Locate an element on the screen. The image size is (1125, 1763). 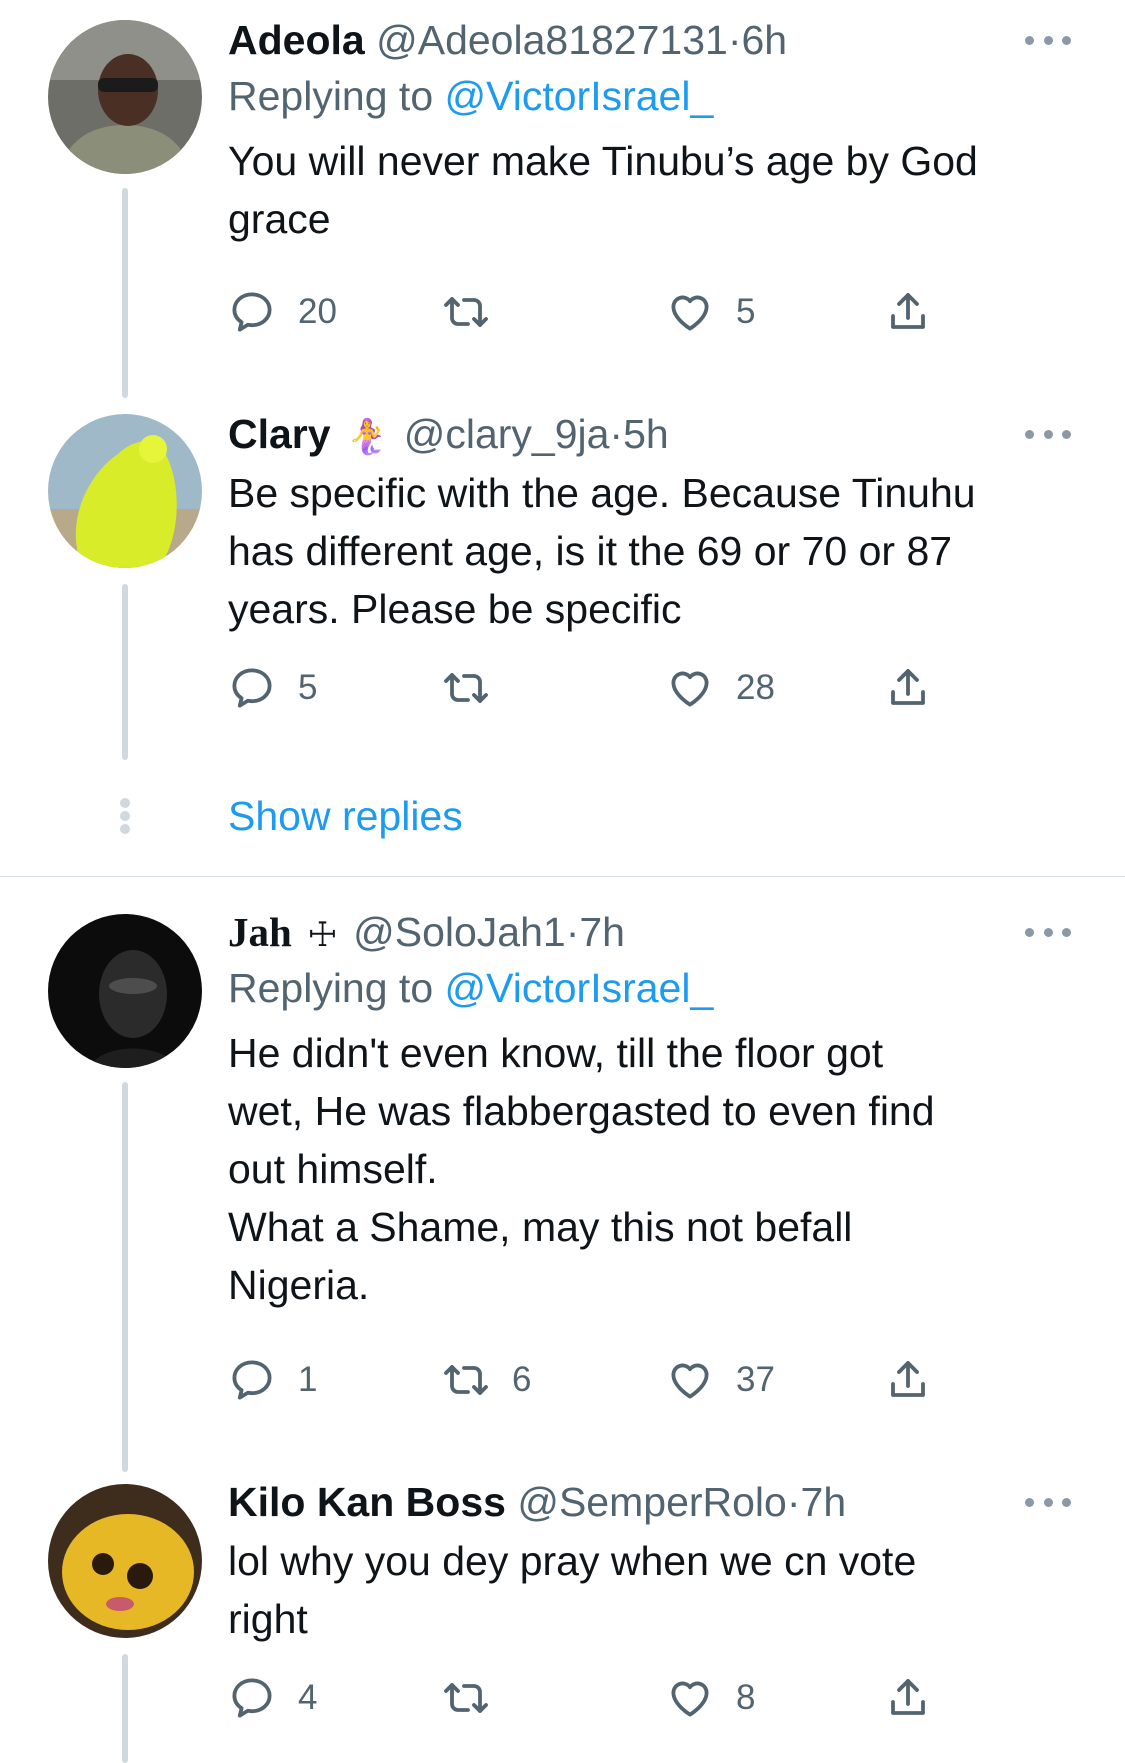
retweet-count: 6 is located at coordinates (522, 1379).